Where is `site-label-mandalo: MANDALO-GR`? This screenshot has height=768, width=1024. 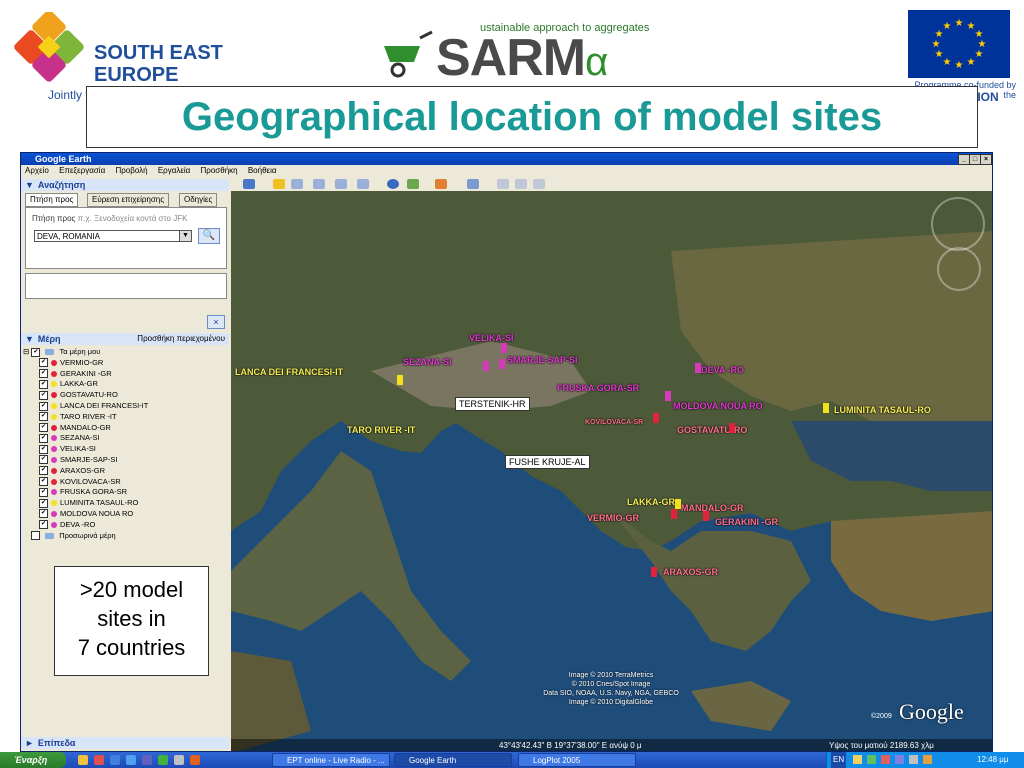
site-label-mandalo: MANDALO-GR is located at coordinates (712, 508).